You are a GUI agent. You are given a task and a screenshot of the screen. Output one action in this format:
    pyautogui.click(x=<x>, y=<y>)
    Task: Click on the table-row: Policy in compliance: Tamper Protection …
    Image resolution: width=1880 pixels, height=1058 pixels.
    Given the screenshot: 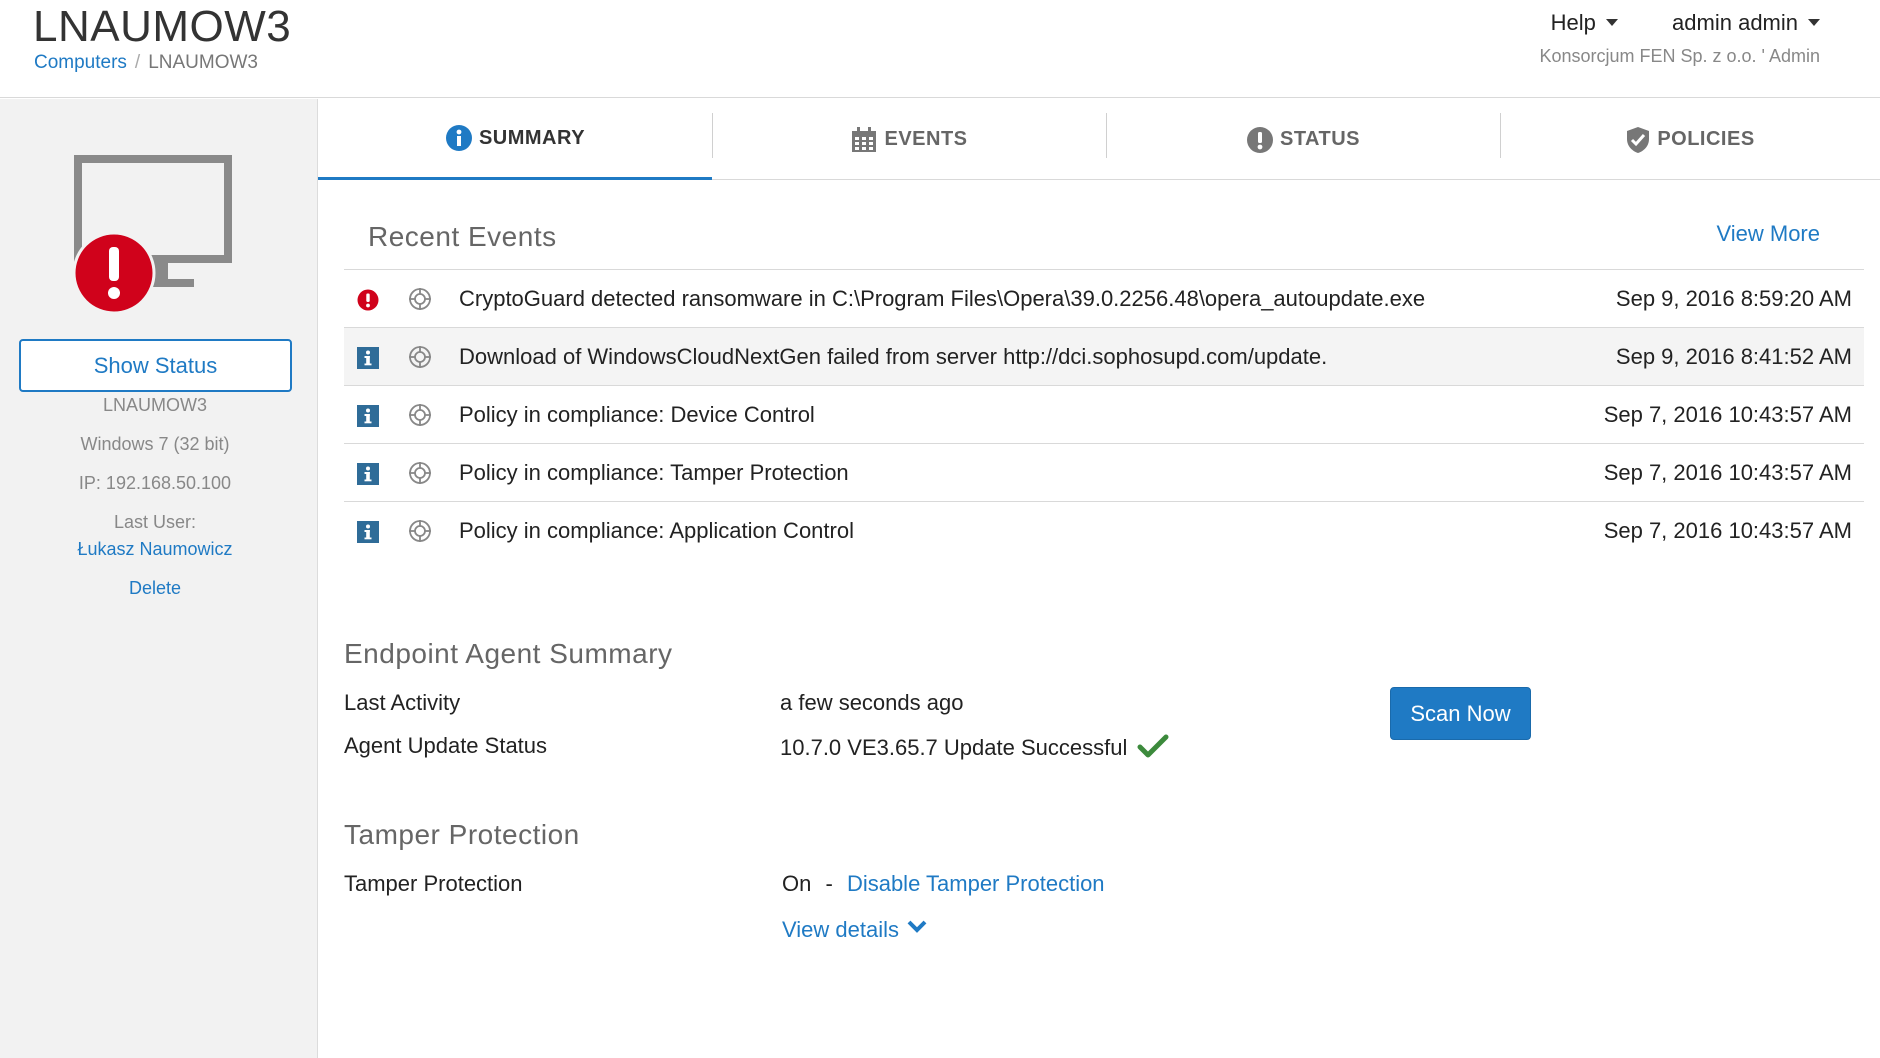 What is the action you would take?
    pyautogui.click(x=1104, y=473)
    